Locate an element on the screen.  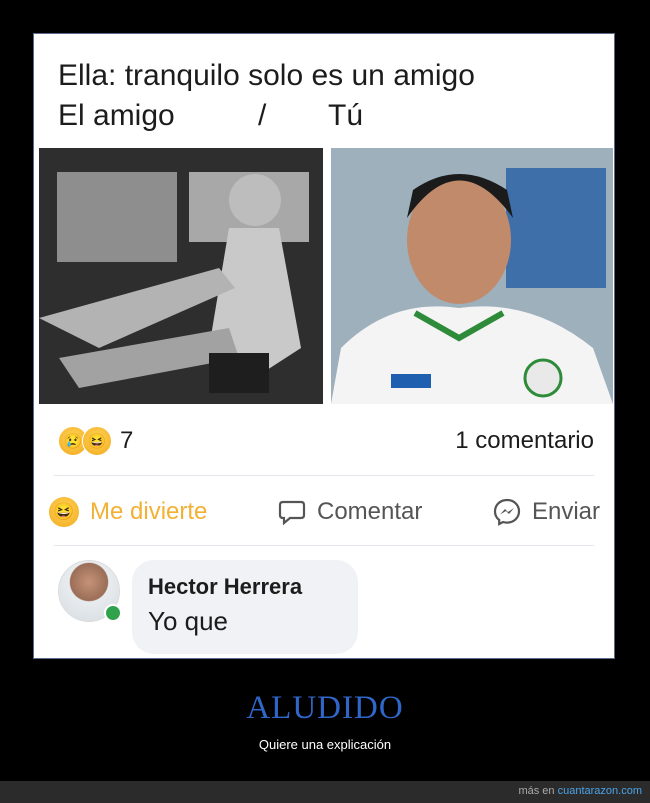
reactions-bar: 😢 😆 7 1 comentario is located at coordinates (326, 441).